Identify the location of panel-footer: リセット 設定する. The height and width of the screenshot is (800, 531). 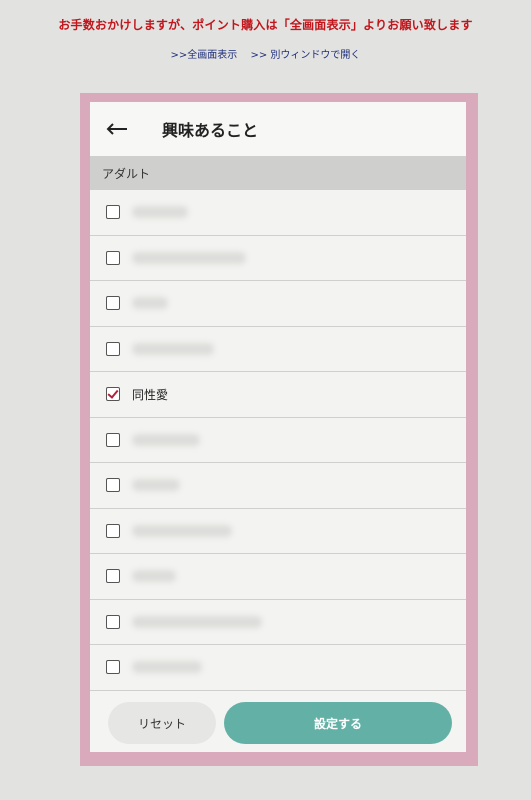
(278, 723).